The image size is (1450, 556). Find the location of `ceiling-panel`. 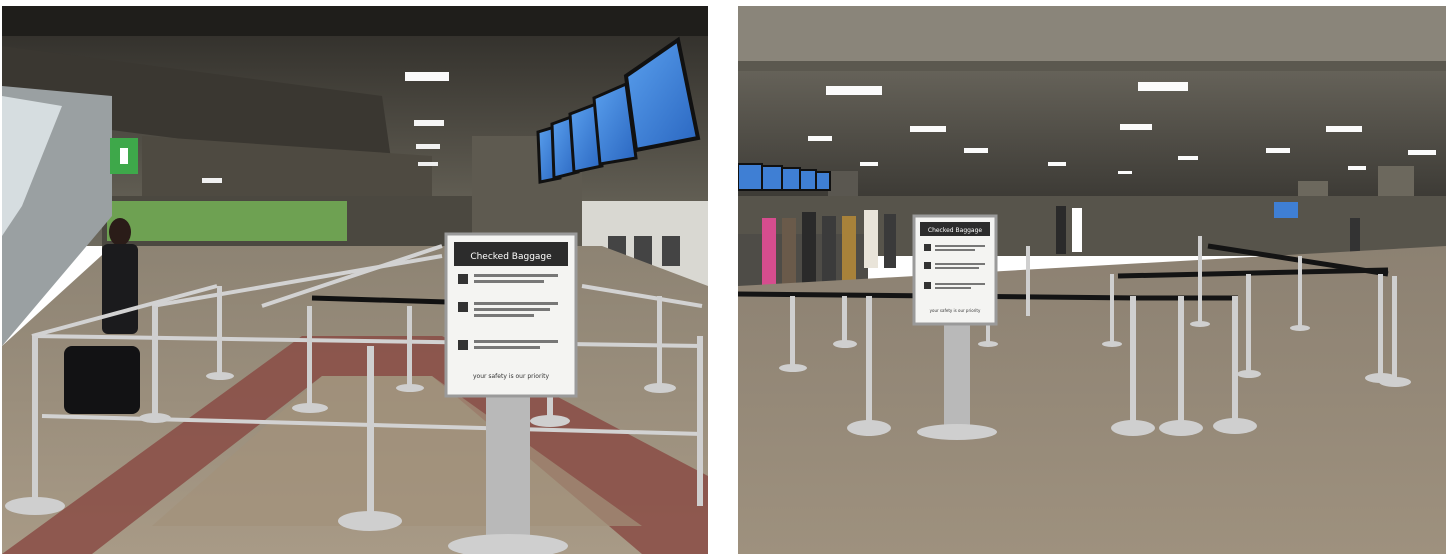

ceiling-panel is located at coordinates (1092, 33).